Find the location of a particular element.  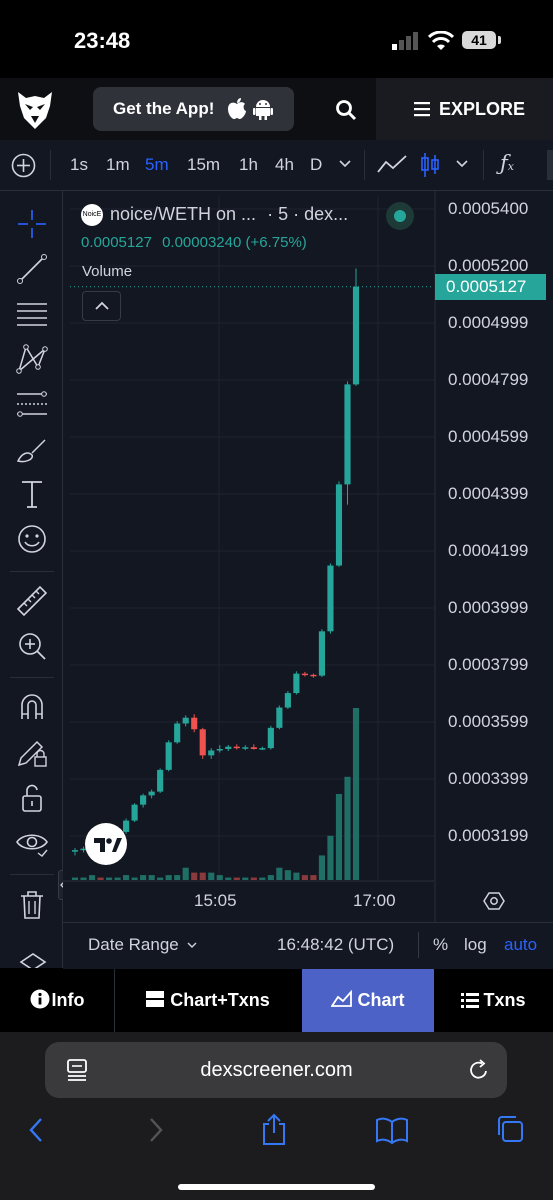

ohlc-values: 0.0005127 0.00003240 (+6.75%) is located at coordinates (194, 242).